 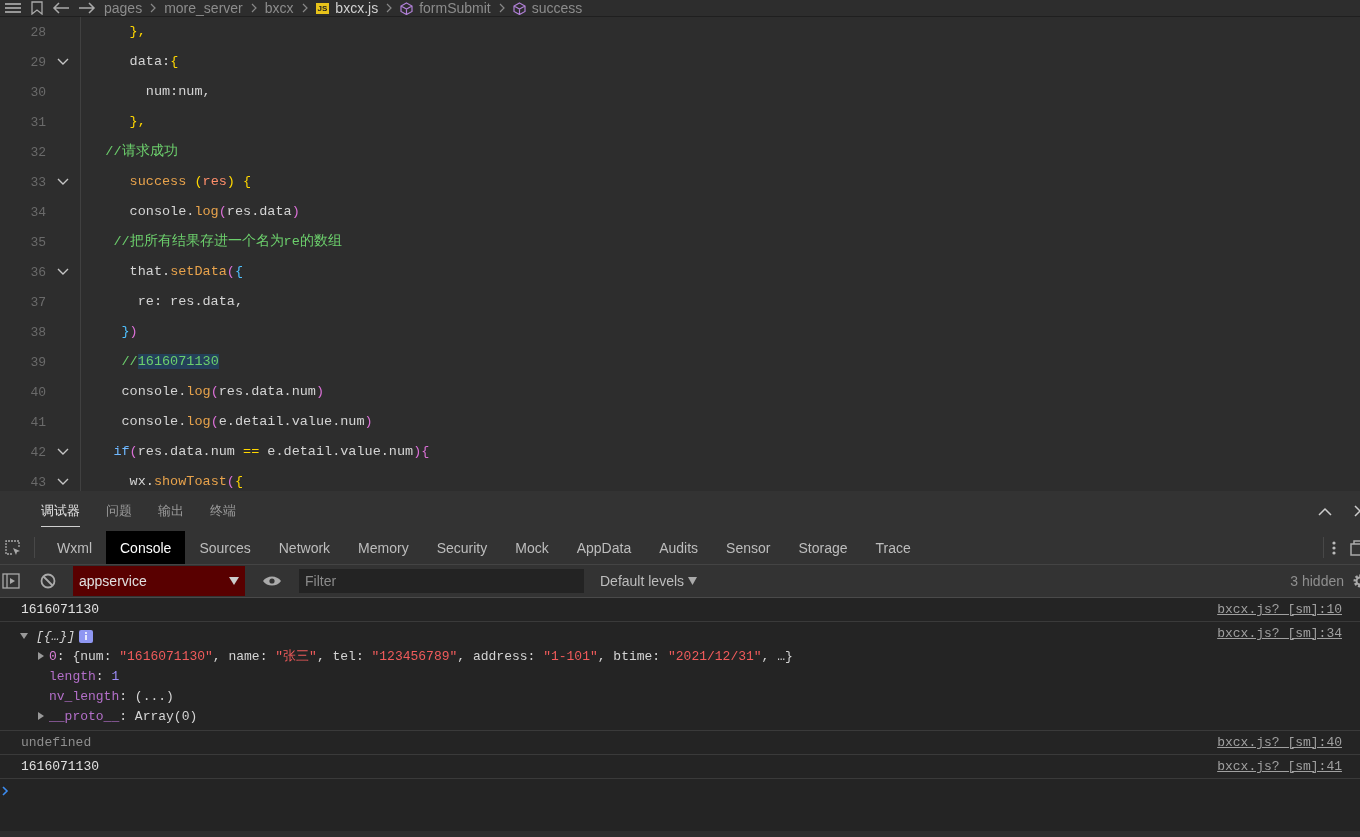 I want to click on line-number: 41, so click(x=37, y=422).